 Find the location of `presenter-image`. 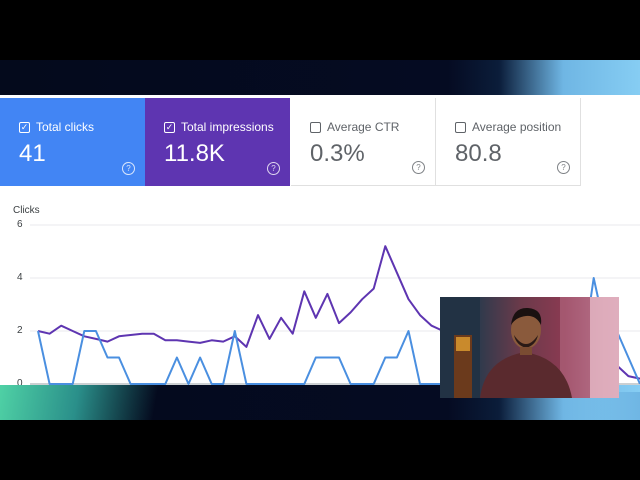

presenter-image is located at coordinates (529, 347).